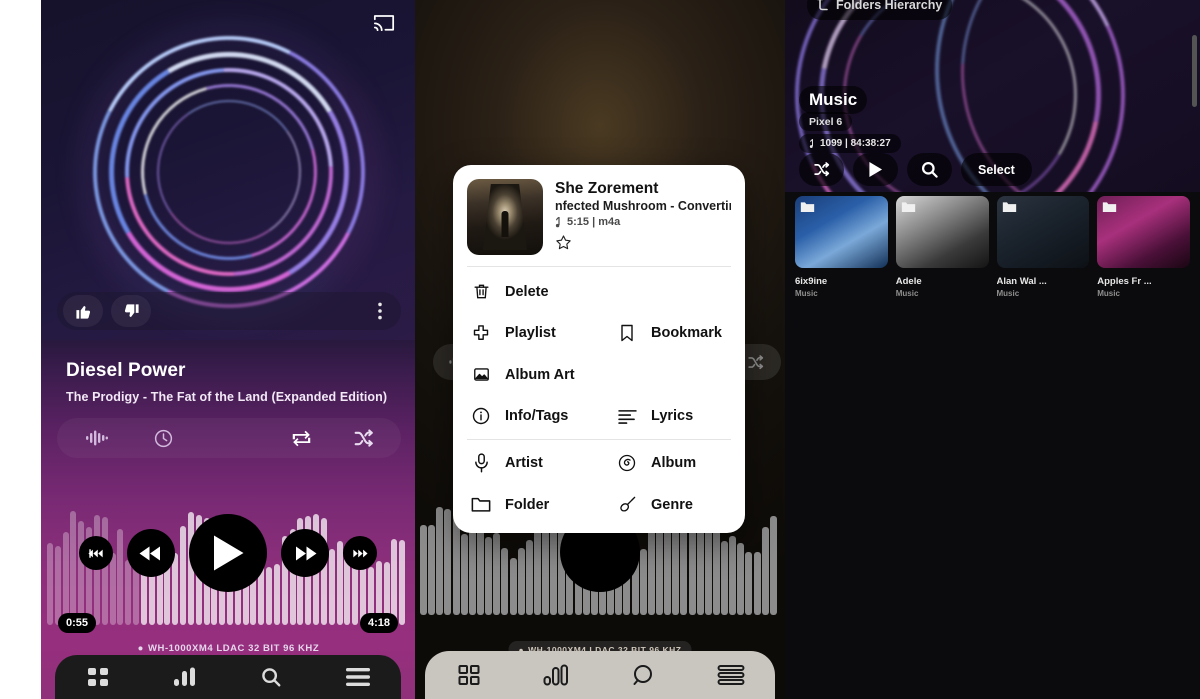 This screenshot has height=699, width=1200. What do you see at coordinates (163, 438) in the screenshot?
I see `sleep-timer-icon` at bounding box center [163, 438].